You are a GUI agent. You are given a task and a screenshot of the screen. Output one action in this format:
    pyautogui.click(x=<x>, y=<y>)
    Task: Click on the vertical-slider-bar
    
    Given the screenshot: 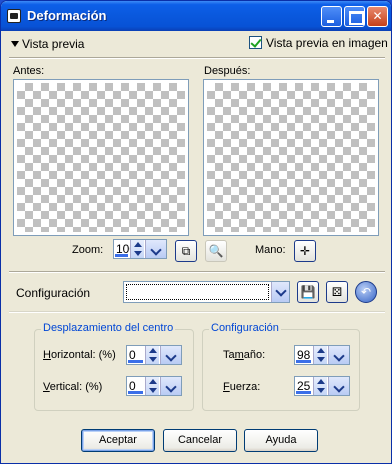 What is the action you would take?
    pyautogui.click(x=135, y=392)
    